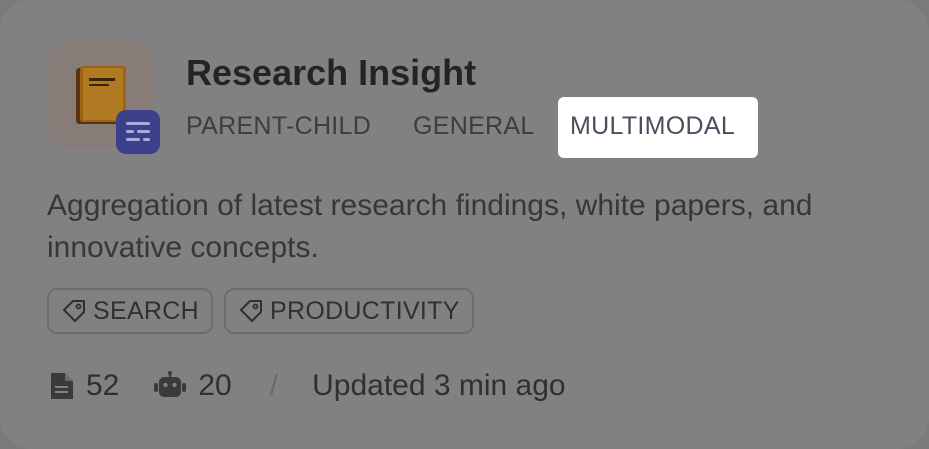 This screenshot has width=929, height=449. What do you see at coordinates (170, 384) in the screenshot?
I see `robot-icon` at bounding box center [170, 384].